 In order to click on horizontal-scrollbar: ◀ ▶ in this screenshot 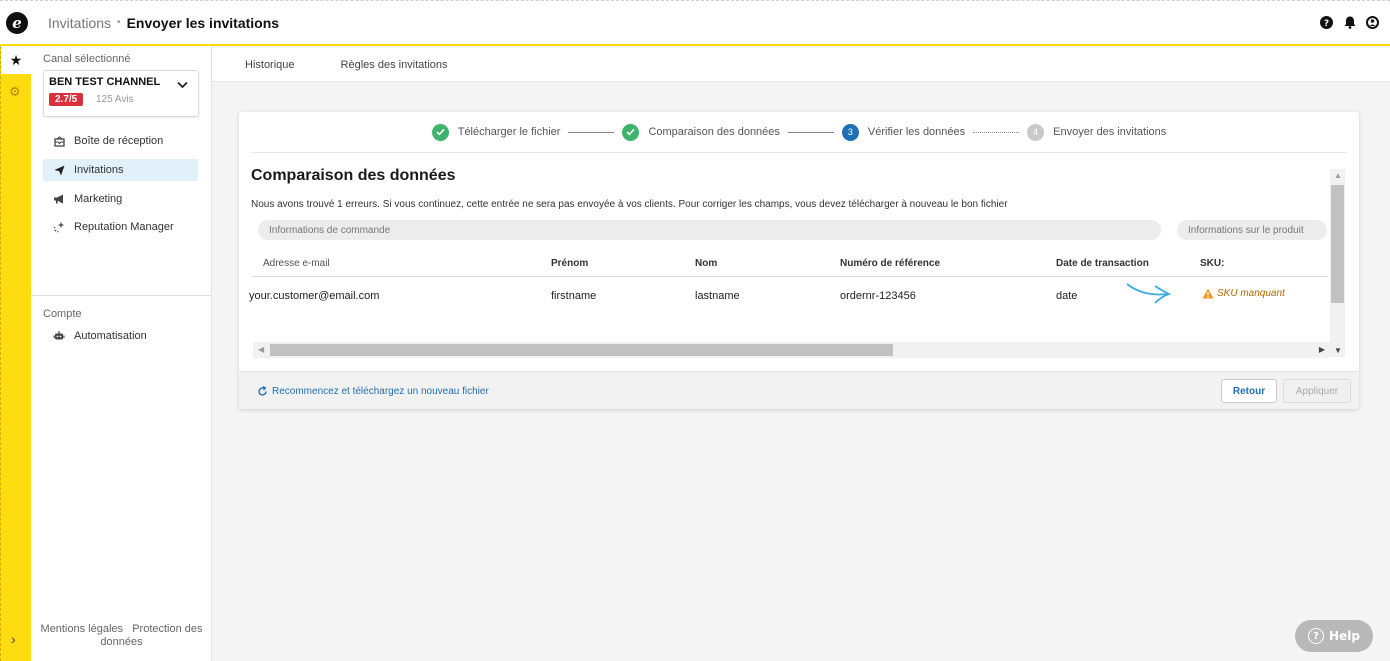, I will do `click(791, 350)`.